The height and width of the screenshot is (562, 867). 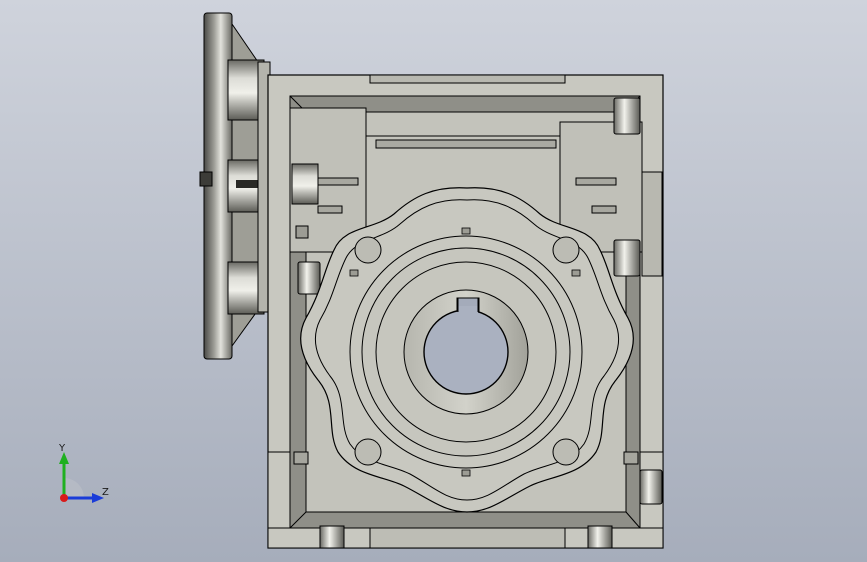 What do you see at coordinates (64, 498) in the screenshot?
I see `x-axis-point-icon` at bounding box center [64, 498].